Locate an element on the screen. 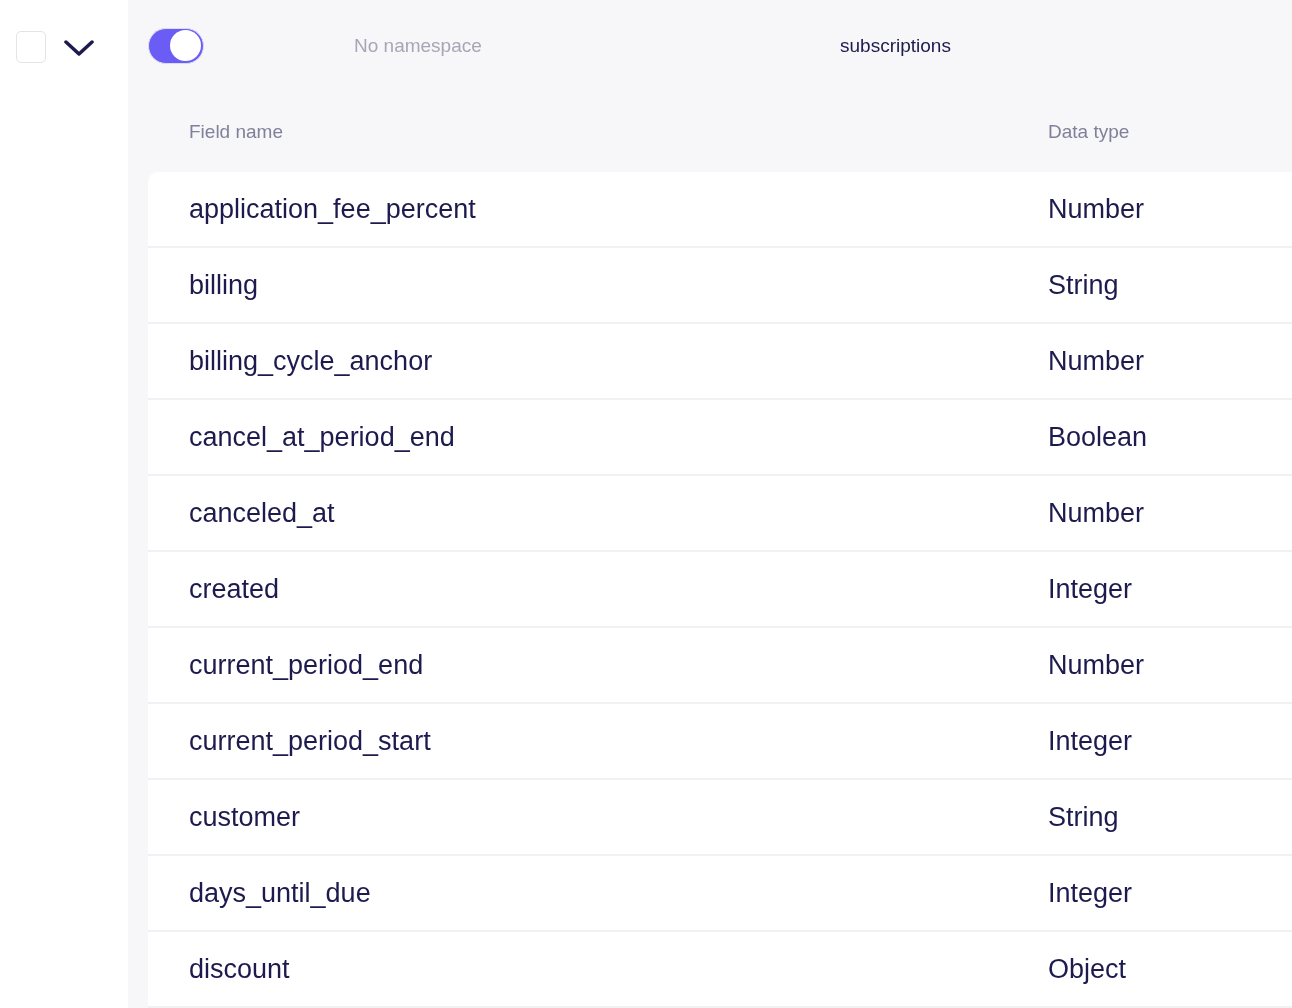 Image resolution: width=1292 pixels, height=1008 pixels. field-name: created is located at coordinates (234, 589).